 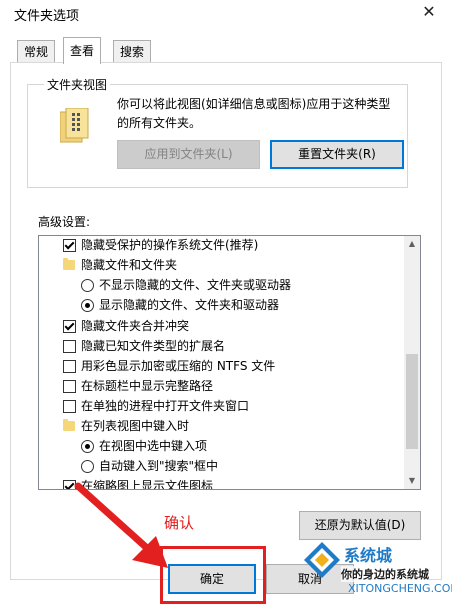 What do you see at coordinates (47, 16) in the screenshot?
I see `dialog-title: 文件夹选项` at bounding box center [47, 16].